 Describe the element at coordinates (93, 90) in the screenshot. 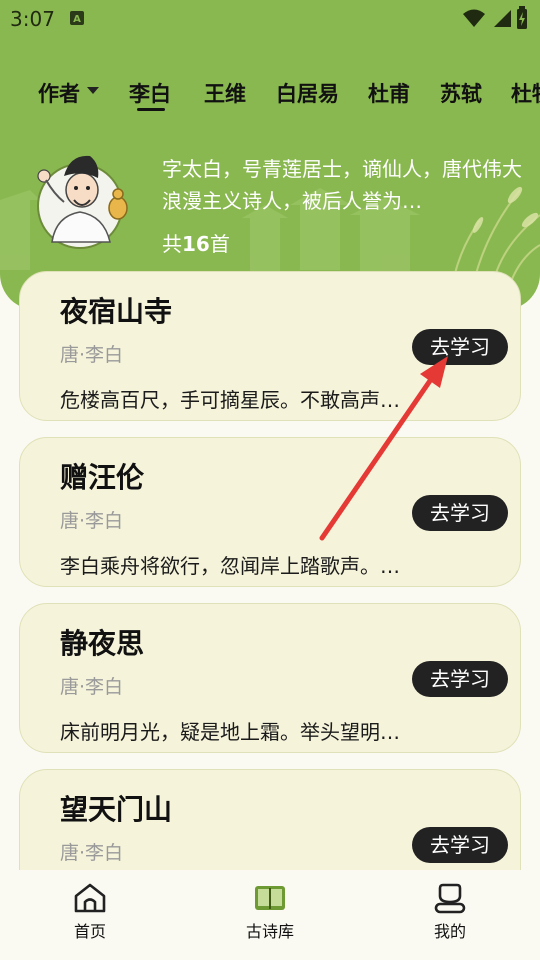

I see `caret-down-icon` at that location.